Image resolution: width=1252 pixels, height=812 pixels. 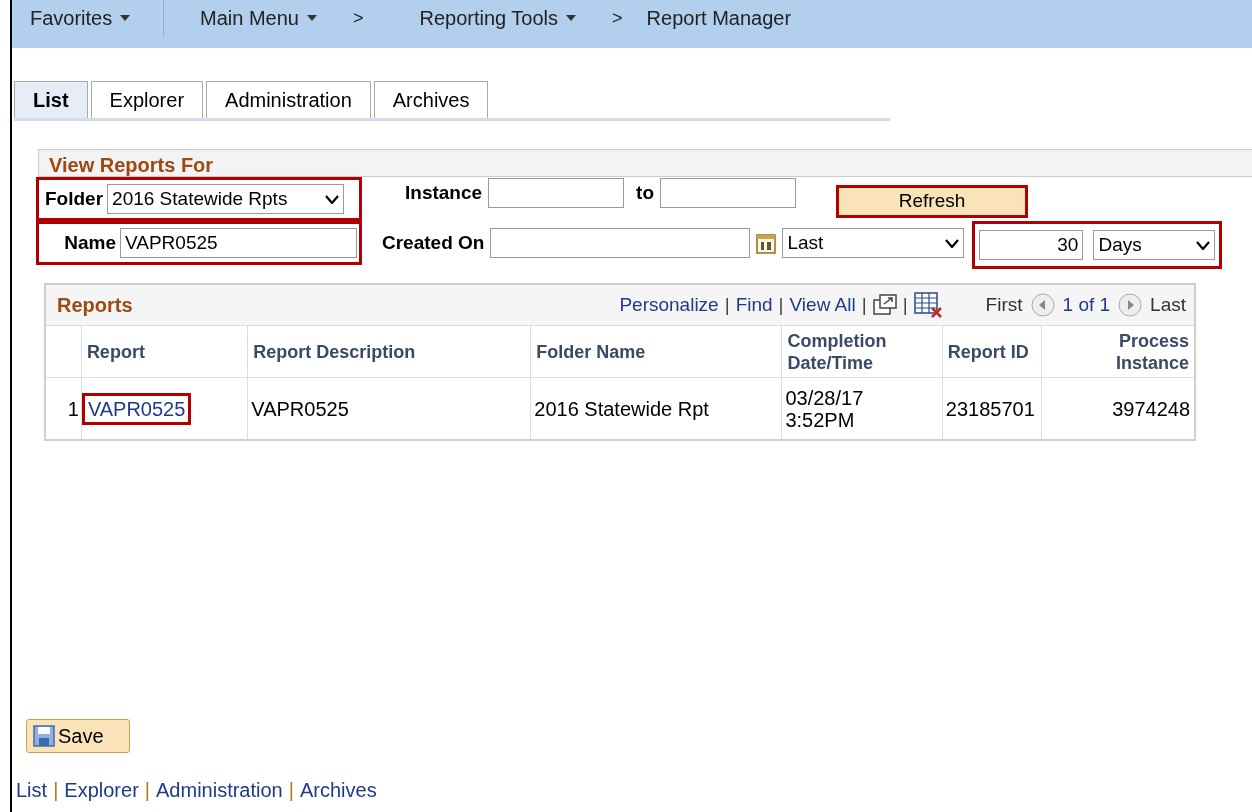 What do you see at coordinates (95, 305) in the screenshot?
I see `grid-title: Reports` at bounding box center [95, 305].